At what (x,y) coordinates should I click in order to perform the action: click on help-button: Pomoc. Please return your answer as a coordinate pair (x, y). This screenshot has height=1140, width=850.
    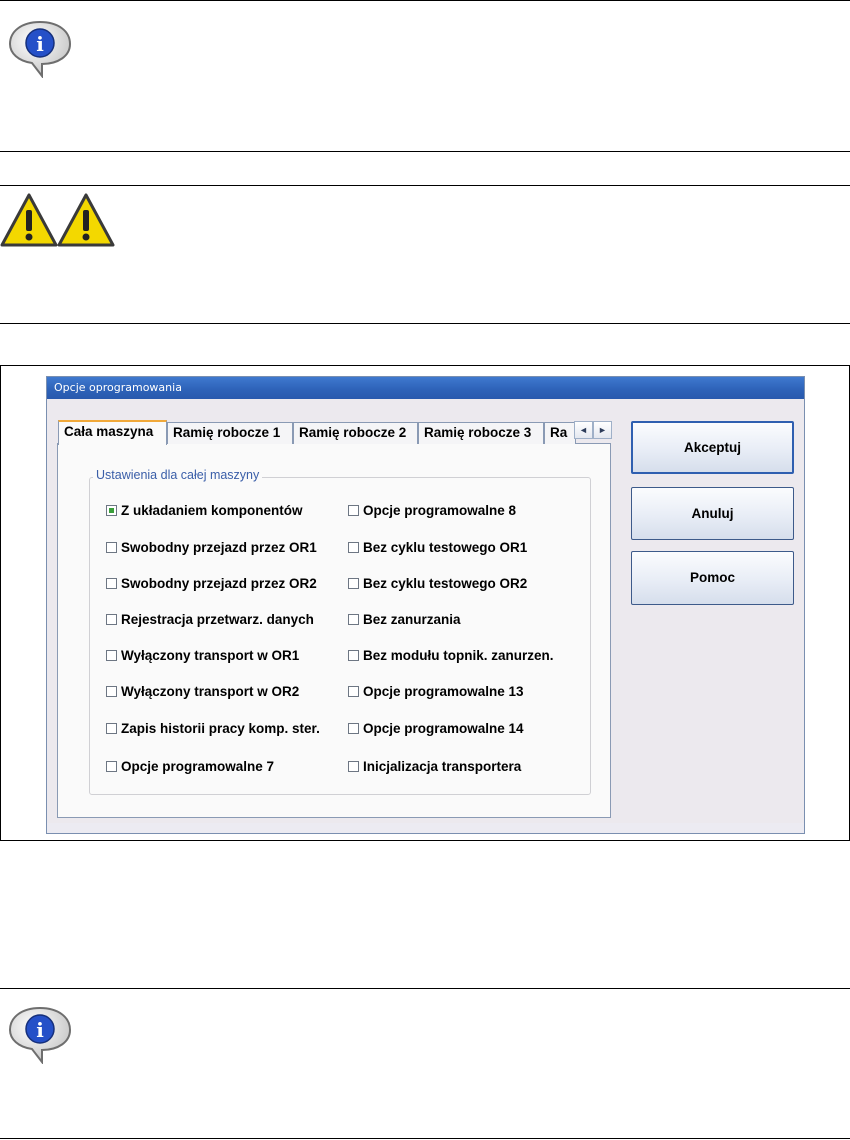
    Looking at the image, I should click on (712, 578).